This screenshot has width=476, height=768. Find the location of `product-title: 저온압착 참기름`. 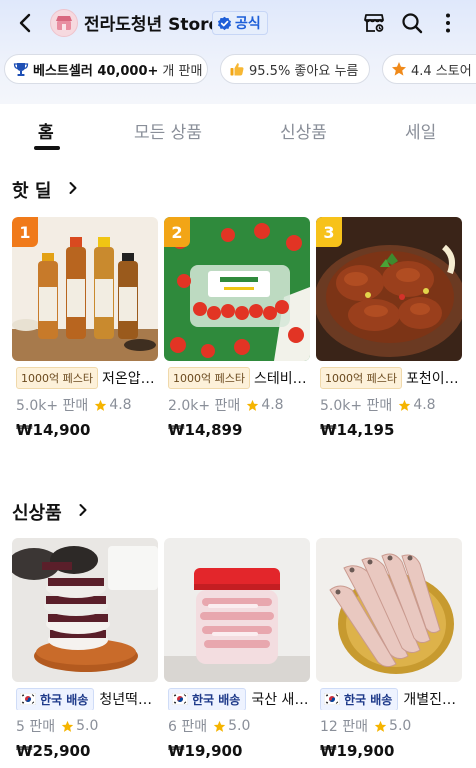

product-title: 저온압착 참기름 is located at coordinates (130, 378).